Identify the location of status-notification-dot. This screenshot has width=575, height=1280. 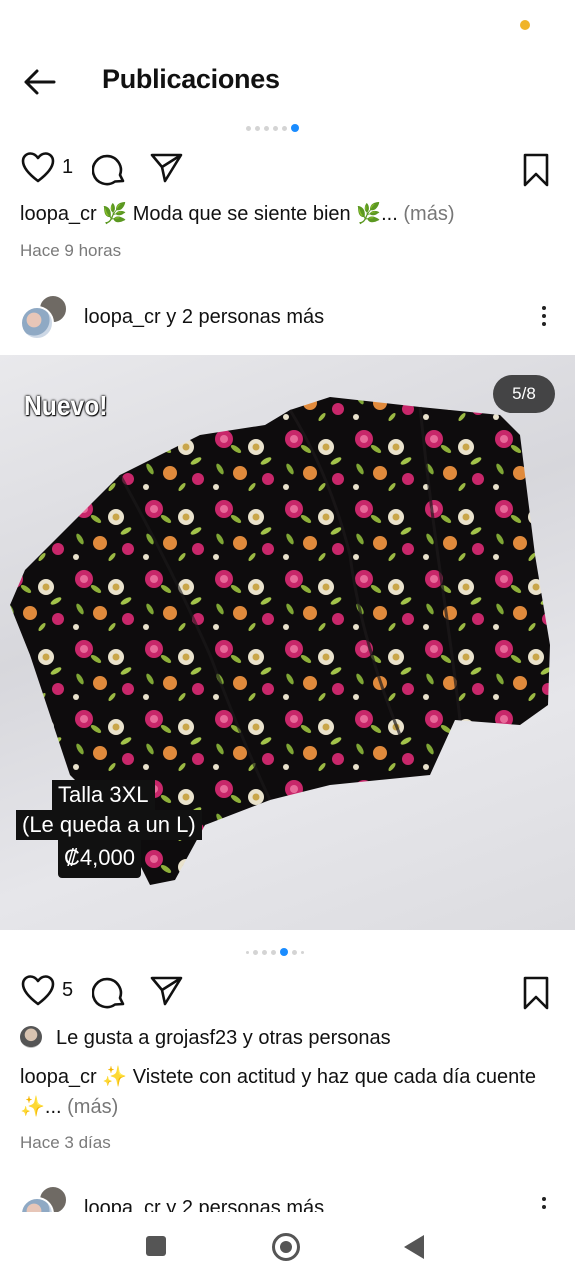
(525, 25).